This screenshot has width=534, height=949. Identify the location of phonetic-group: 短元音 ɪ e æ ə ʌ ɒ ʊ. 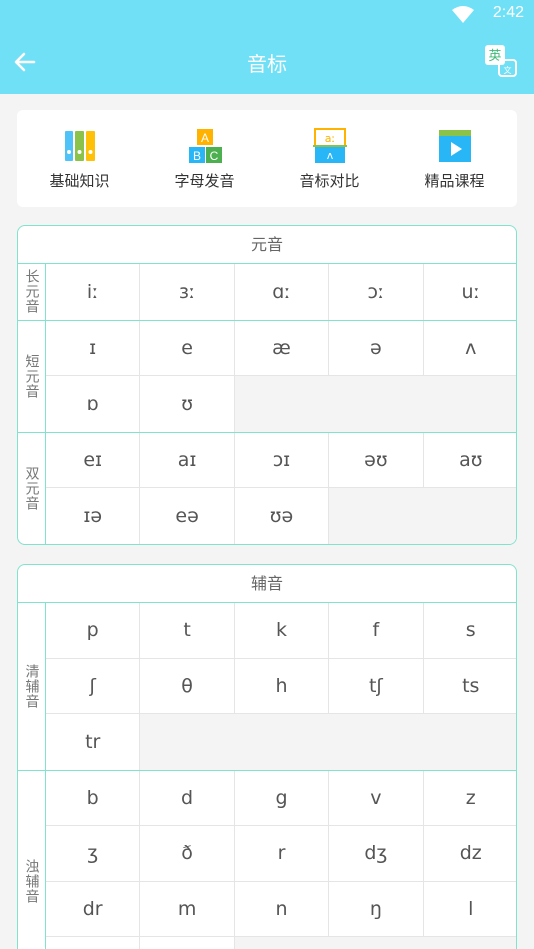
(267, 376).